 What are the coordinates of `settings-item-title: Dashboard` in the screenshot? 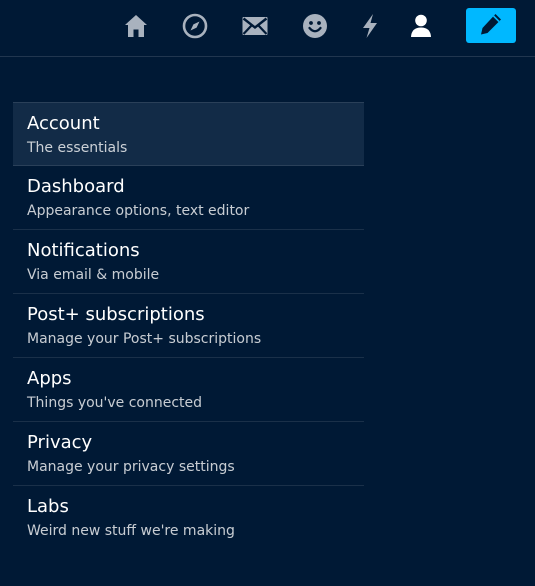 It's located at (76, 186).